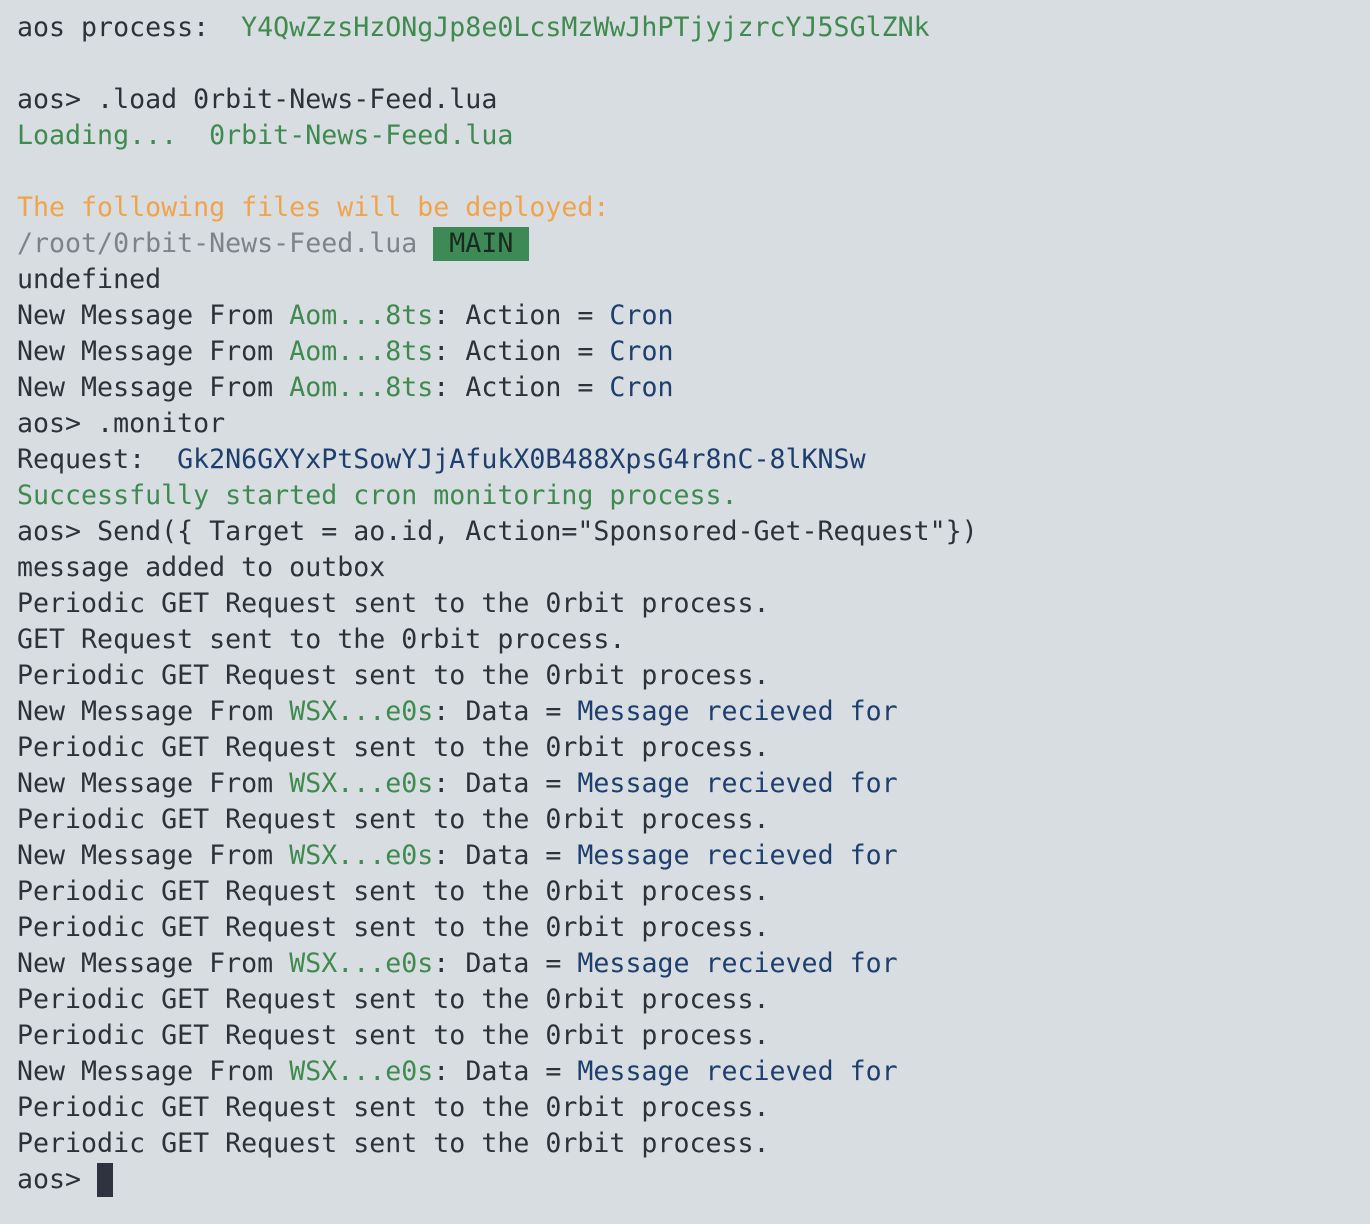 This screenshot has width=1370, height=1224. What do you see at coordinates (313, 207) in the screenshot?
I see `deploy-heading: The following files will be deployed:` at bounding box center [313, 207].